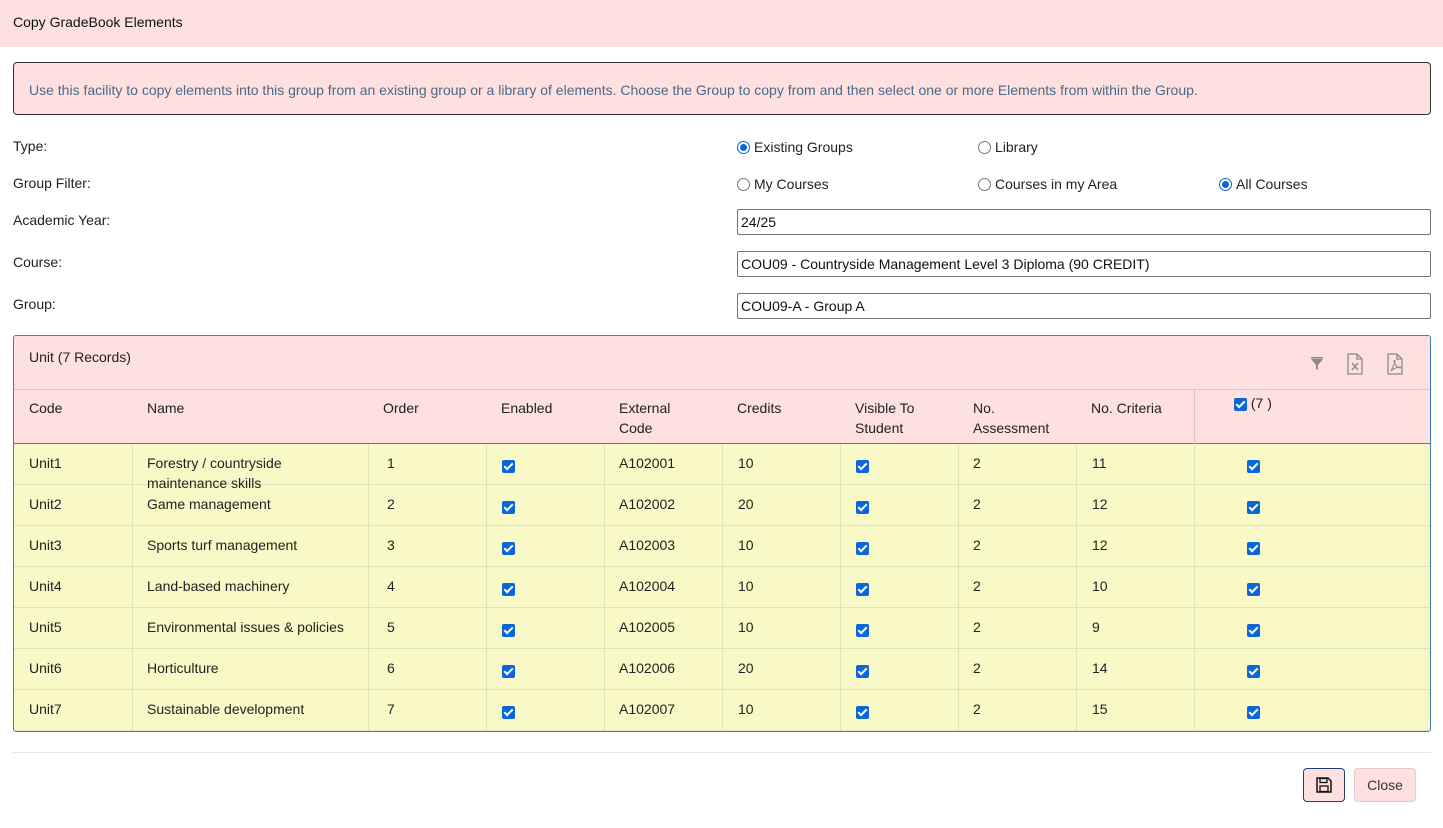 The width and height of the screenshot is (1443, 828). What do you see at coordinates (391, 545) in the screenshot?
I see `order-cell: 3` at bounding box center [391, 545].